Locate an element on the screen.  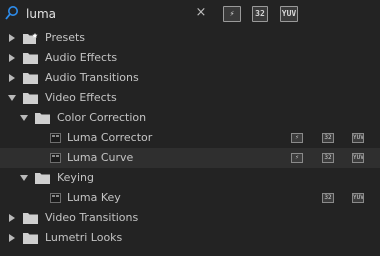
presets-folder-icon is located at coordinates (30, 38).